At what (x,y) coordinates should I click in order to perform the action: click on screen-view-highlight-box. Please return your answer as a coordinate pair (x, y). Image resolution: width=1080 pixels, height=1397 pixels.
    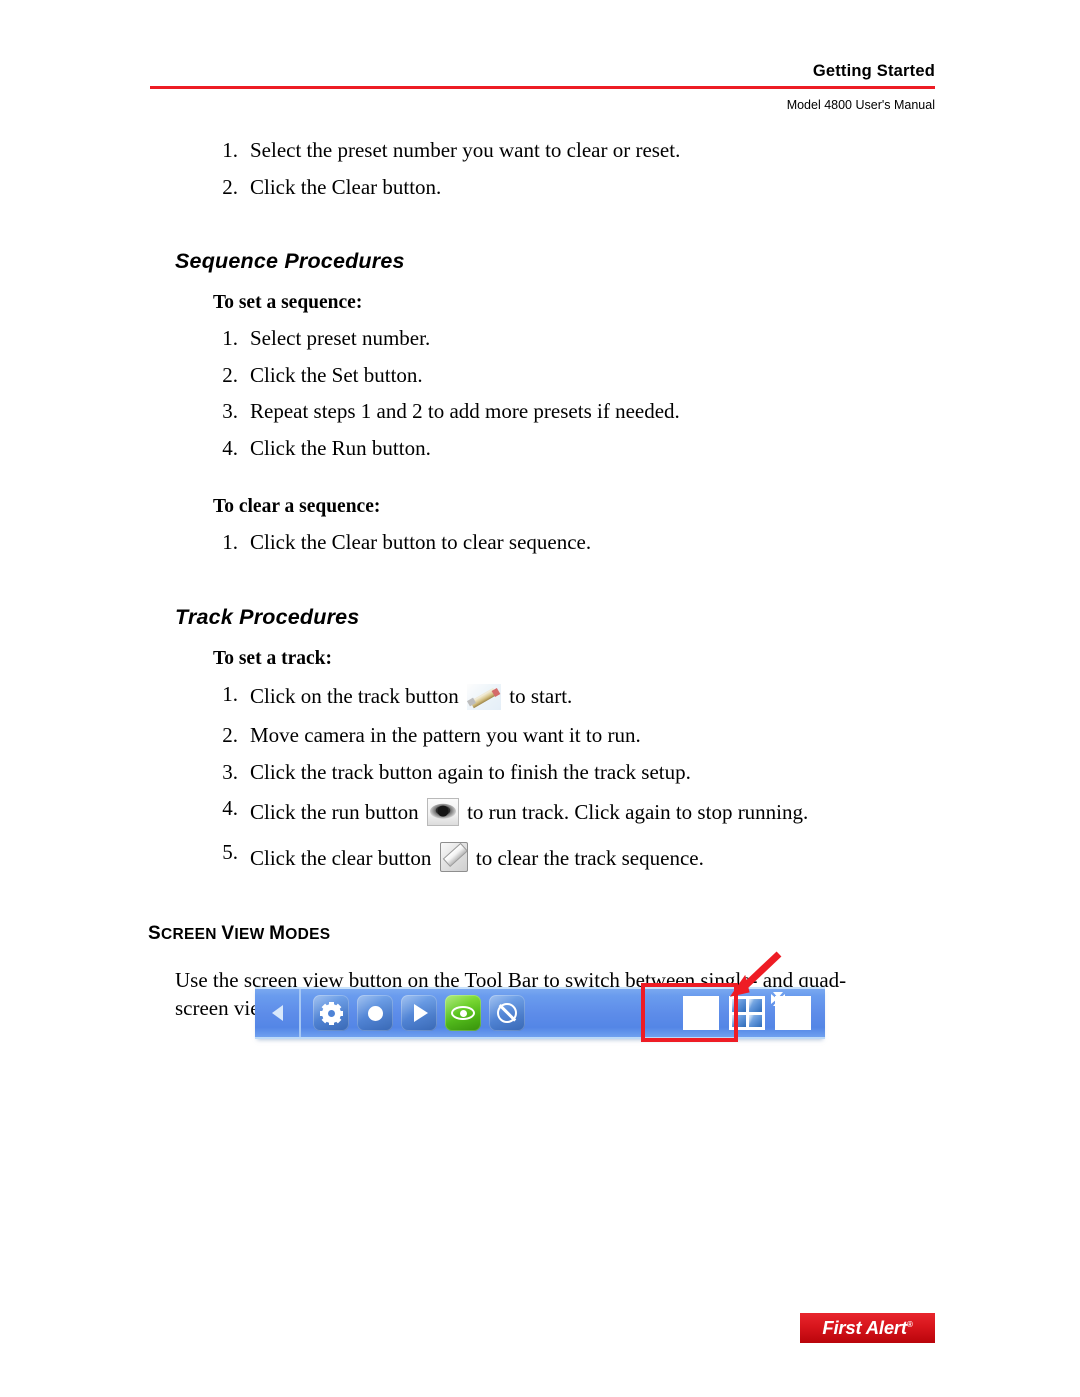
    Looking at the image, I should click on (689, 1012).